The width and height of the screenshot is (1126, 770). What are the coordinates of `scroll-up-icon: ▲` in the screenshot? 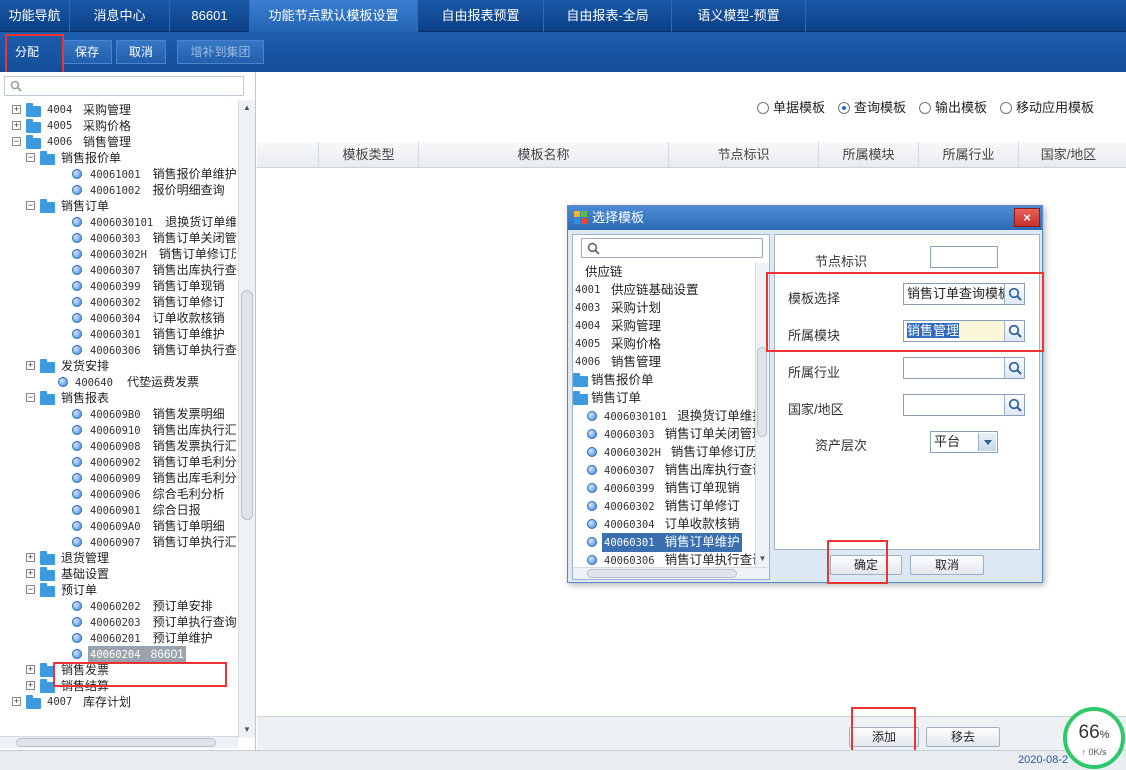 It's located at (247, 108).